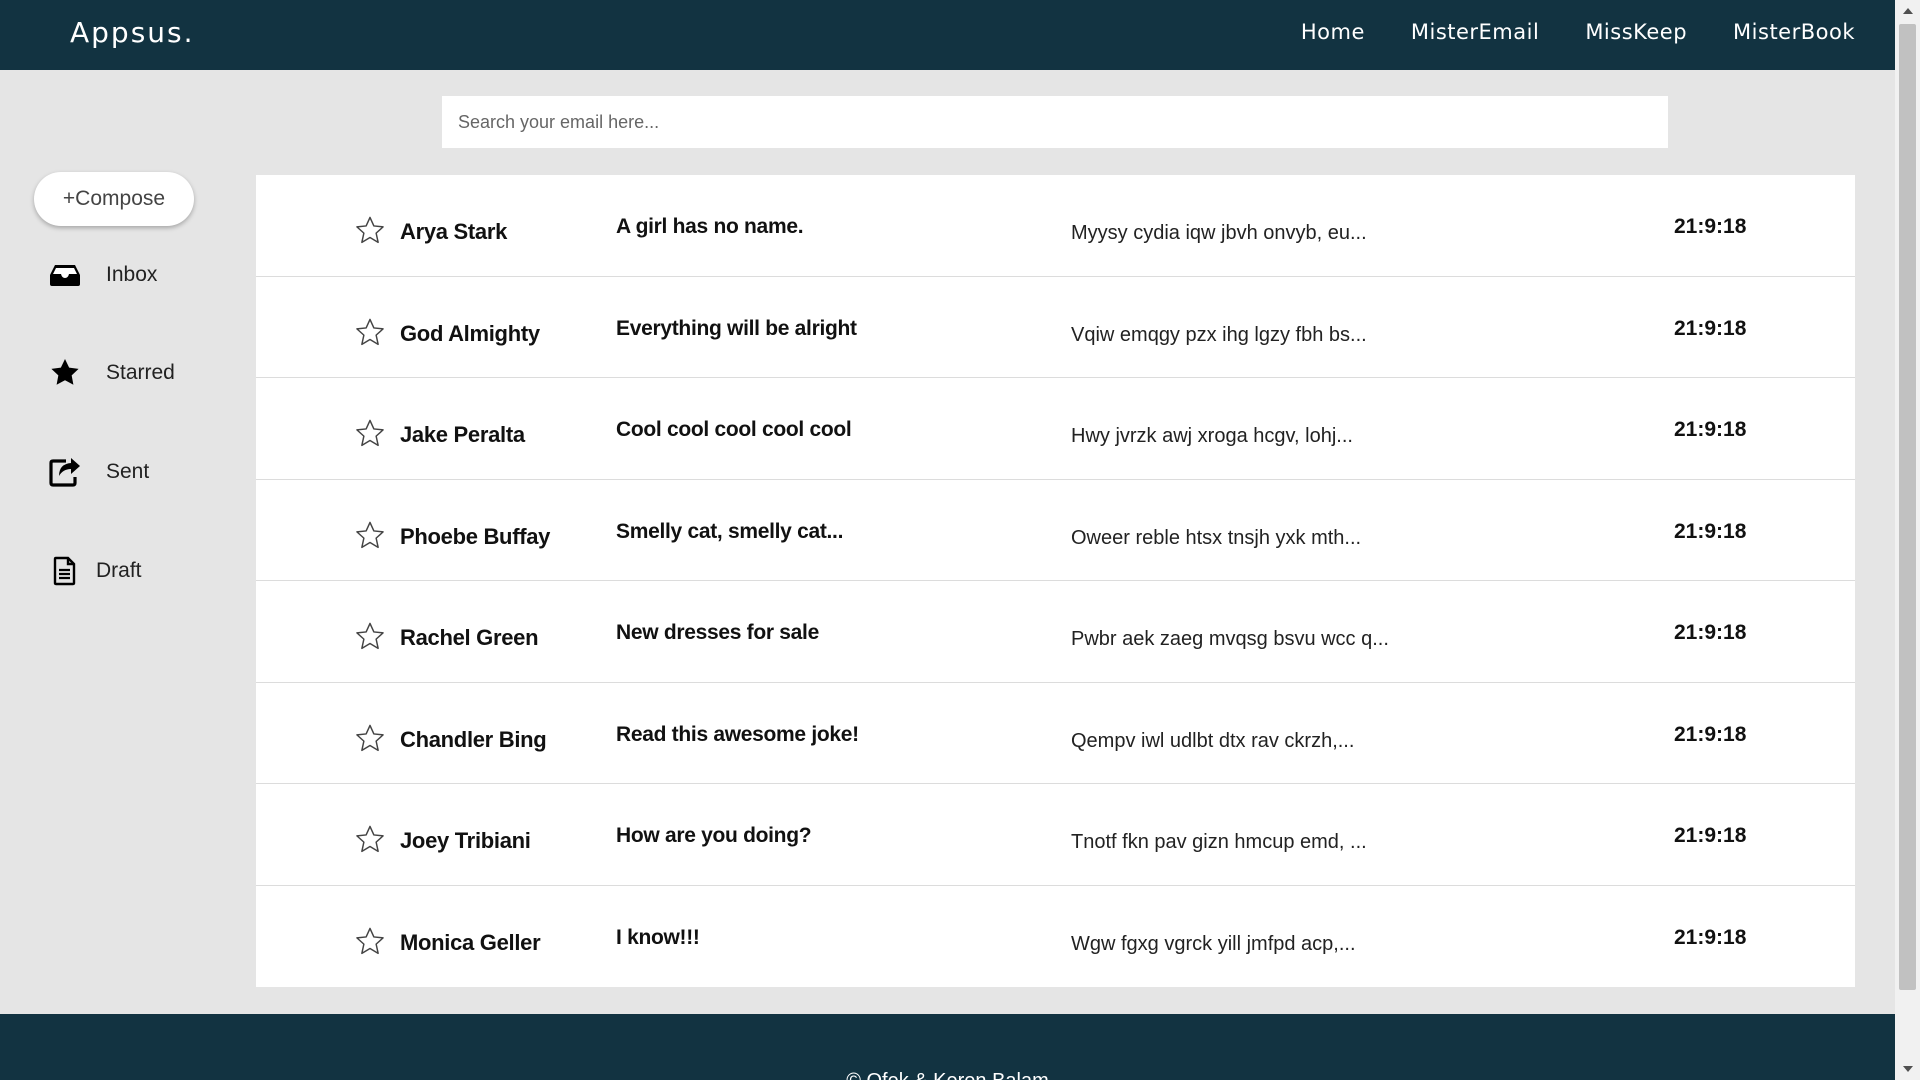  What do you see at coordinates (470, 942) in the screenshot?
I see `email-sender: Monica Geller` at bounding box center [470, 942].